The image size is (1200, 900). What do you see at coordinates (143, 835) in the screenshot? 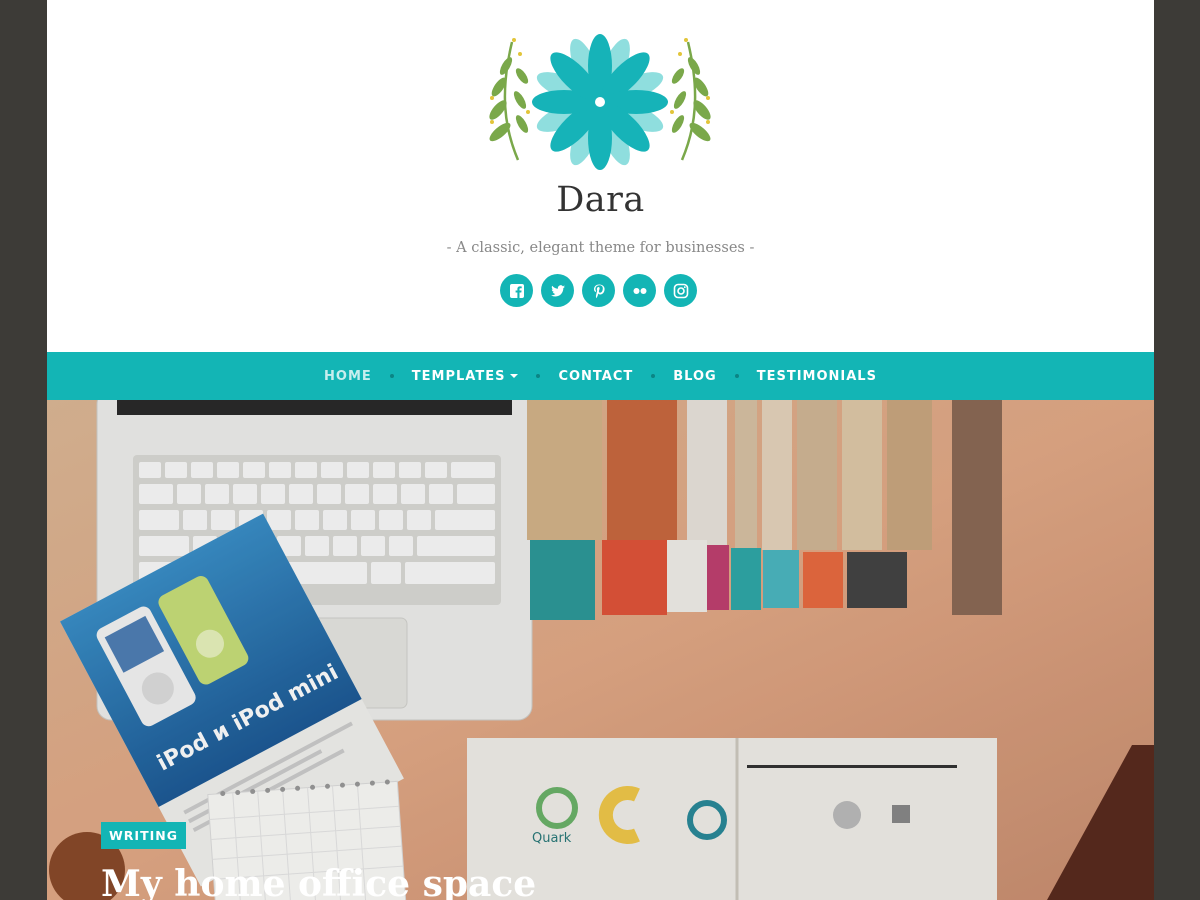
I see `post-category-badge: WRITING` at bounding box center [143, 835].